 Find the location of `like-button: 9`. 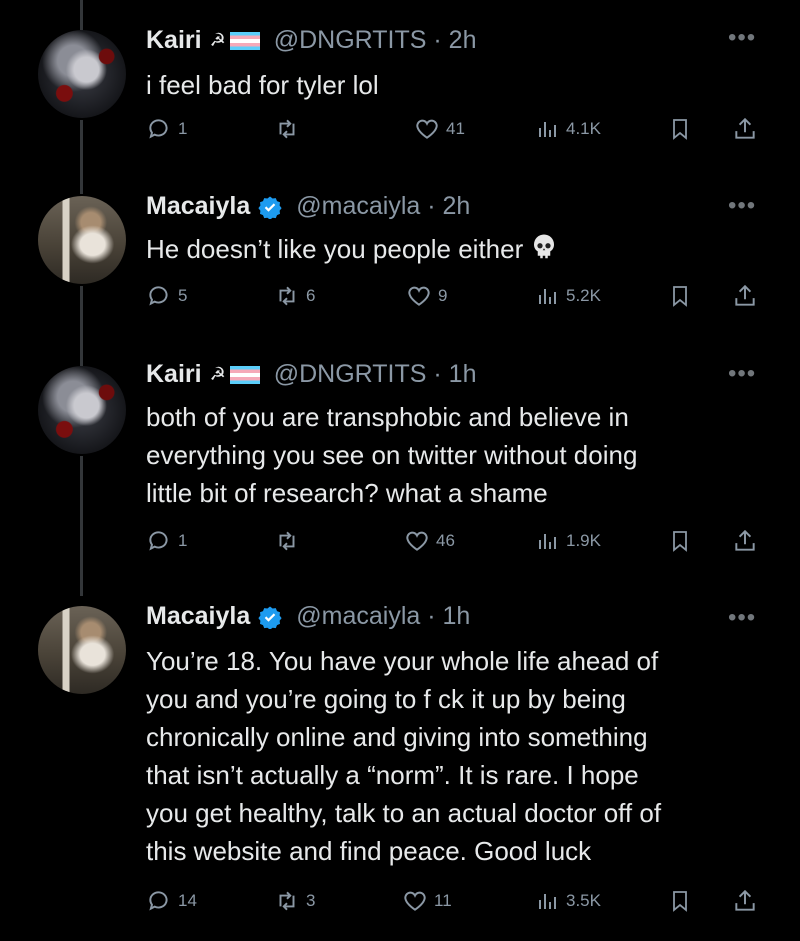

like-button: 9 is located at coordinates (426, 296).